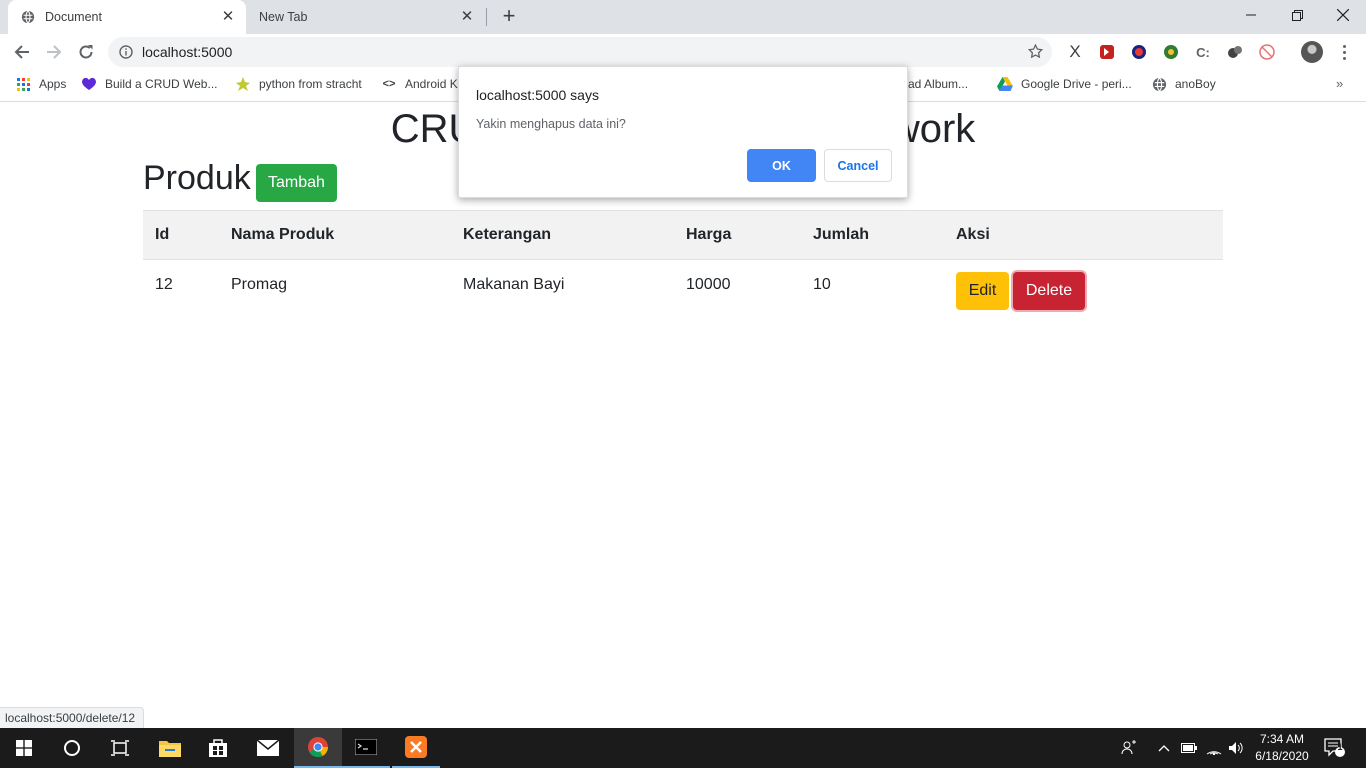 The height and width of the screenshot is (768, 1366). Describe the element at coordinates (1335, 748) in the screenshot. I see `action-center-icon: 1` at that location.